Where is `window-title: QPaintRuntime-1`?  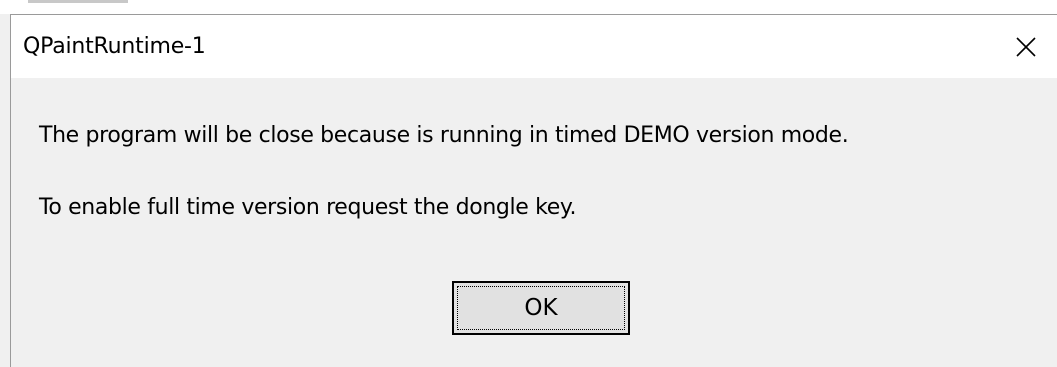 window-title: QPaintRuntime-1 is located at coordinates (114, 46).